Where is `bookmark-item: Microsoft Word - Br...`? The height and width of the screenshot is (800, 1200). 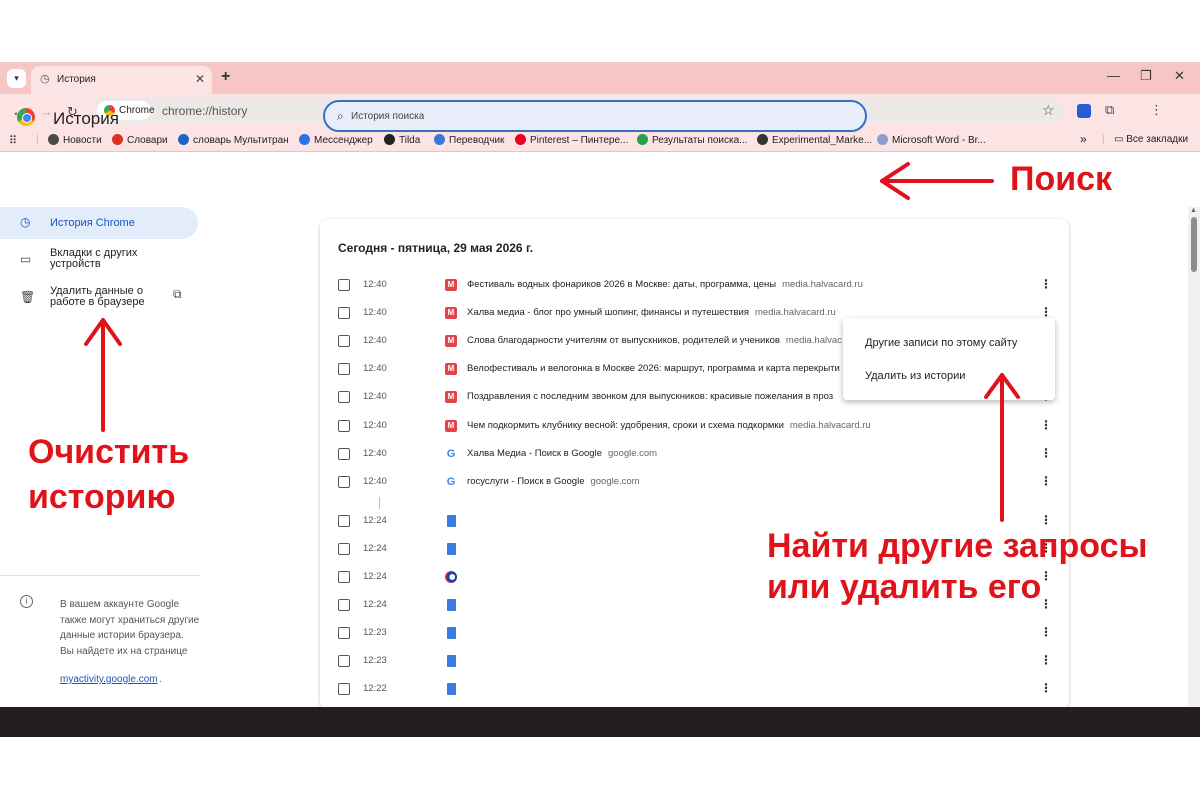 bookmark-item: Microsoft Word - Br... is located at coordinates (931, 140).